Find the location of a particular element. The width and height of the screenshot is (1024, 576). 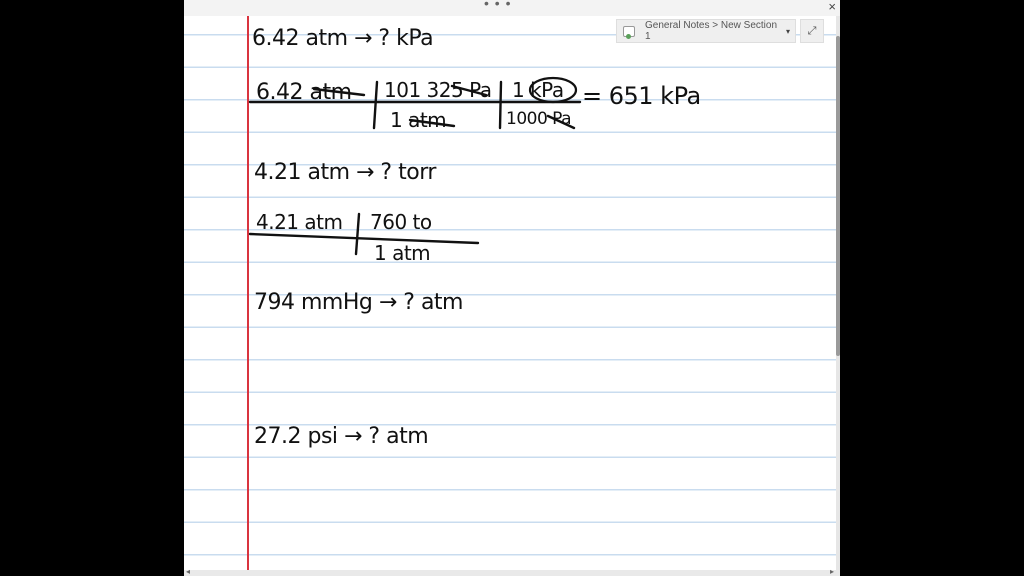

p2-numerator-2: 760 to is located at coordinates (401, 222).